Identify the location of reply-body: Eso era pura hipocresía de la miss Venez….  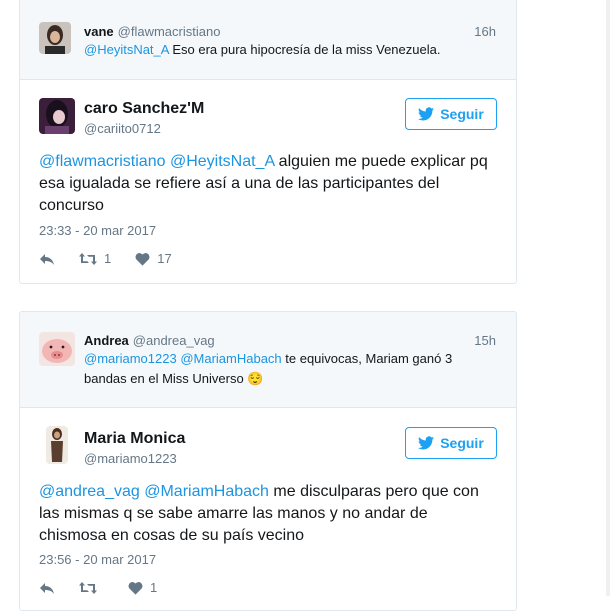
(304, 49).